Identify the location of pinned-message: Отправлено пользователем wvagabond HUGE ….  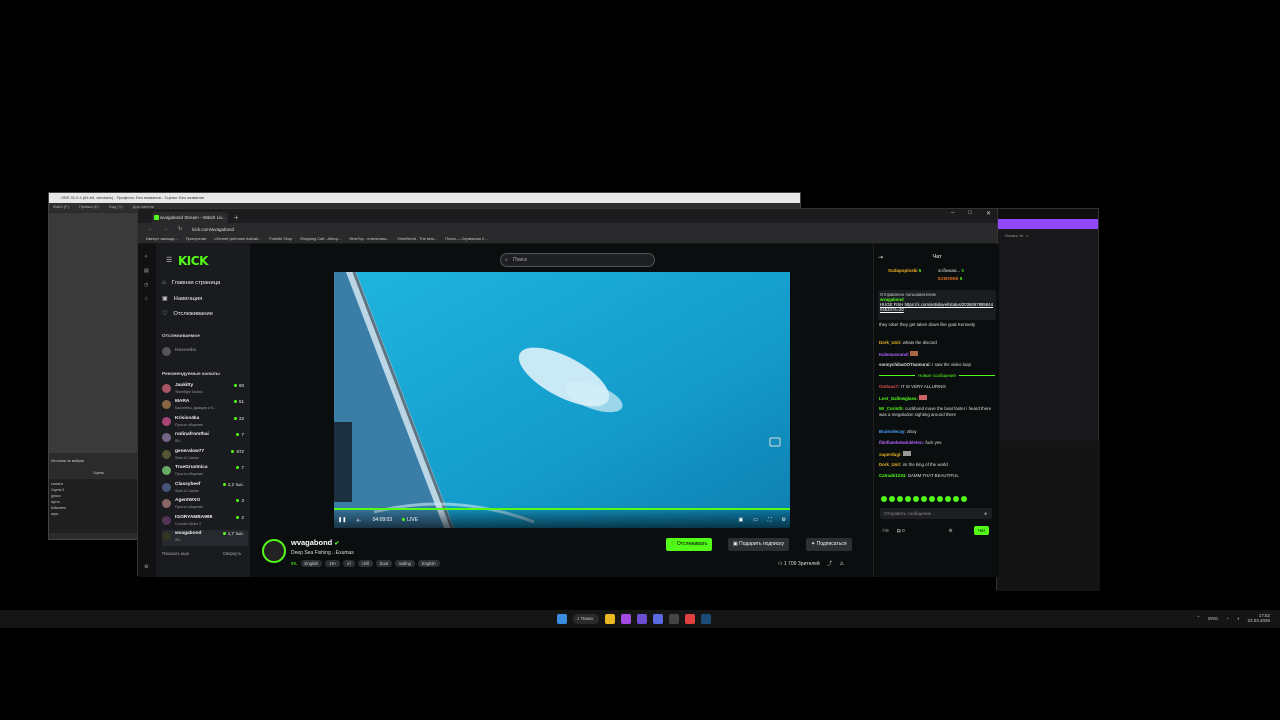
(937, 305).